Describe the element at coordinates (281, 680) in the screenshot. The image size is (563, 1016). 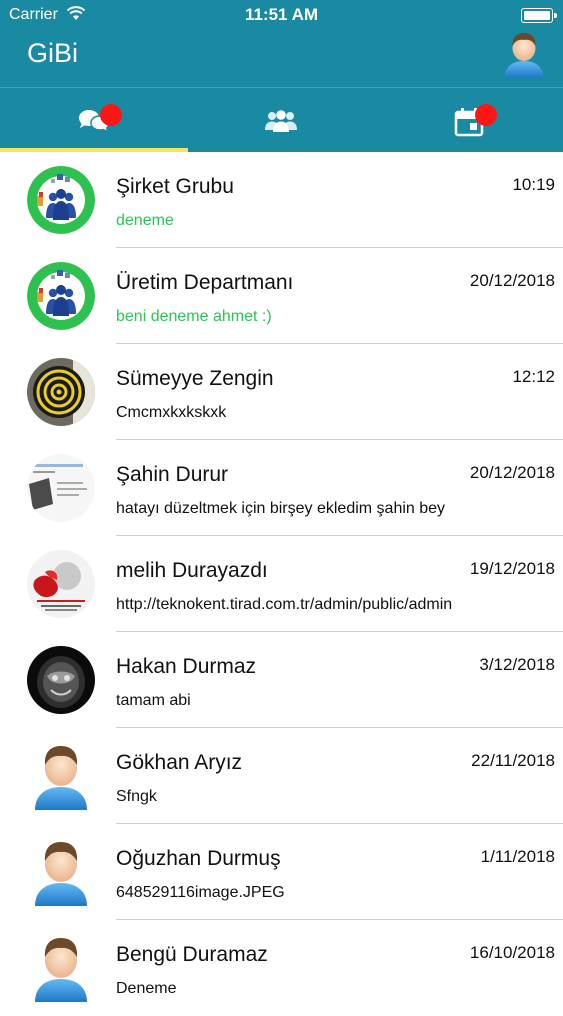
I see `conversation-row: Hakan Durmaz 3/12/2018 tamam abi` at that location.